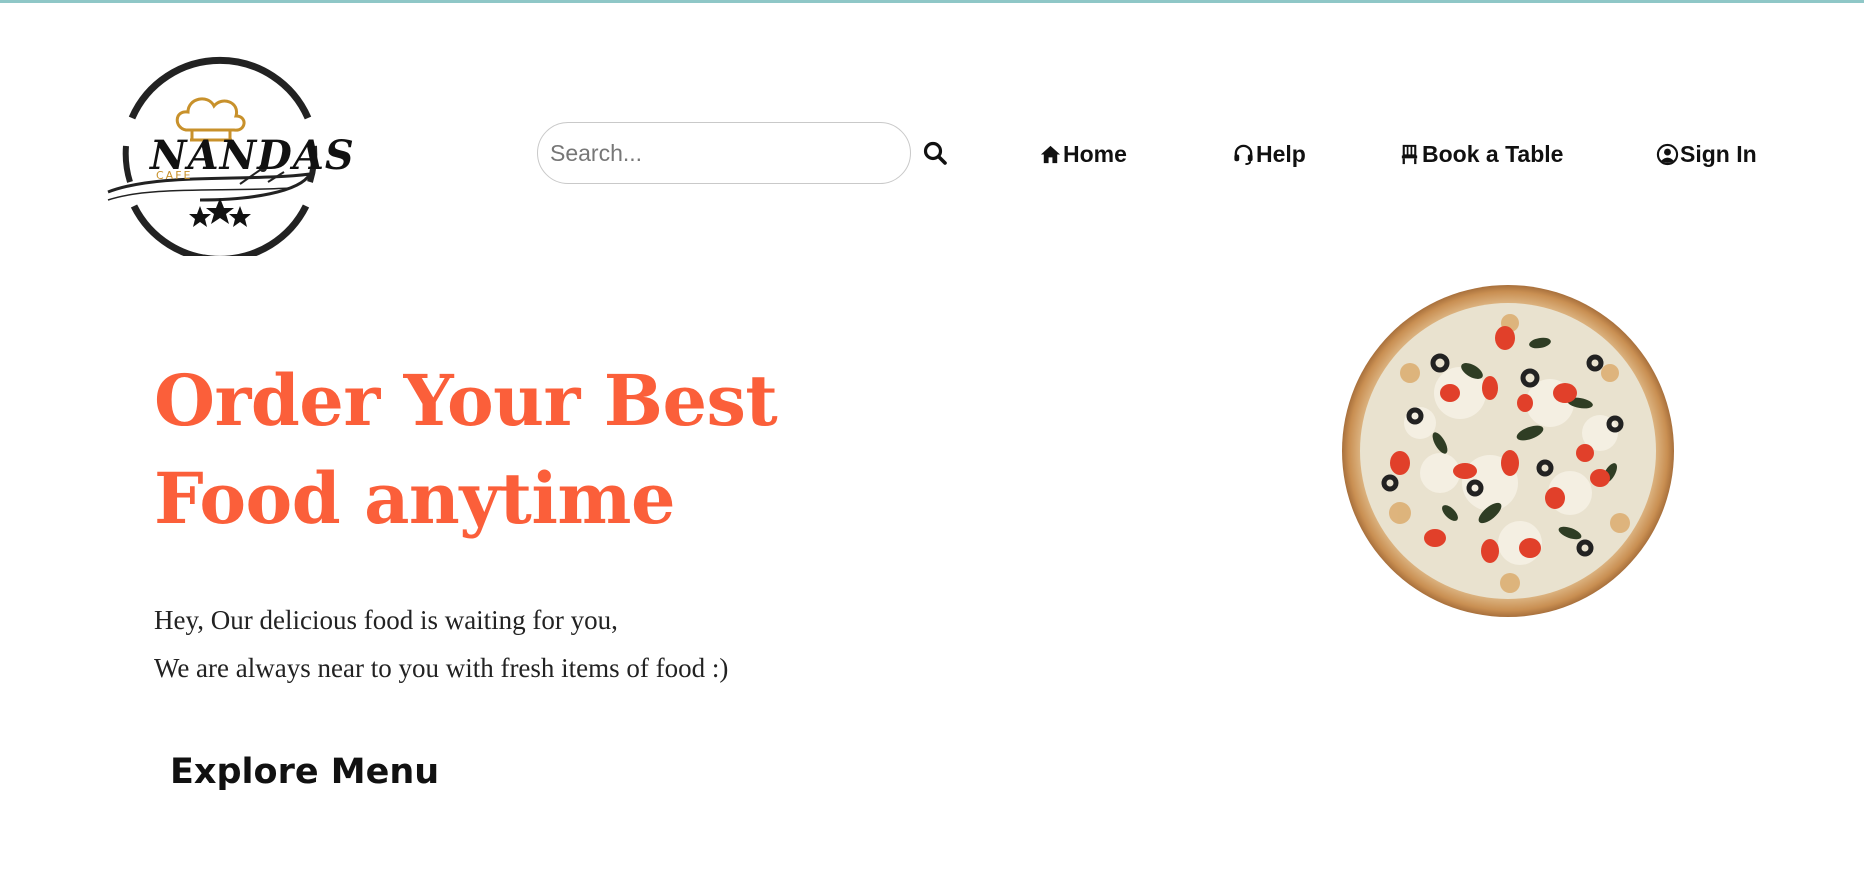  Describe the element at coordinates (1508, 451) in the screenshot. I see `pizza-image` at that location.